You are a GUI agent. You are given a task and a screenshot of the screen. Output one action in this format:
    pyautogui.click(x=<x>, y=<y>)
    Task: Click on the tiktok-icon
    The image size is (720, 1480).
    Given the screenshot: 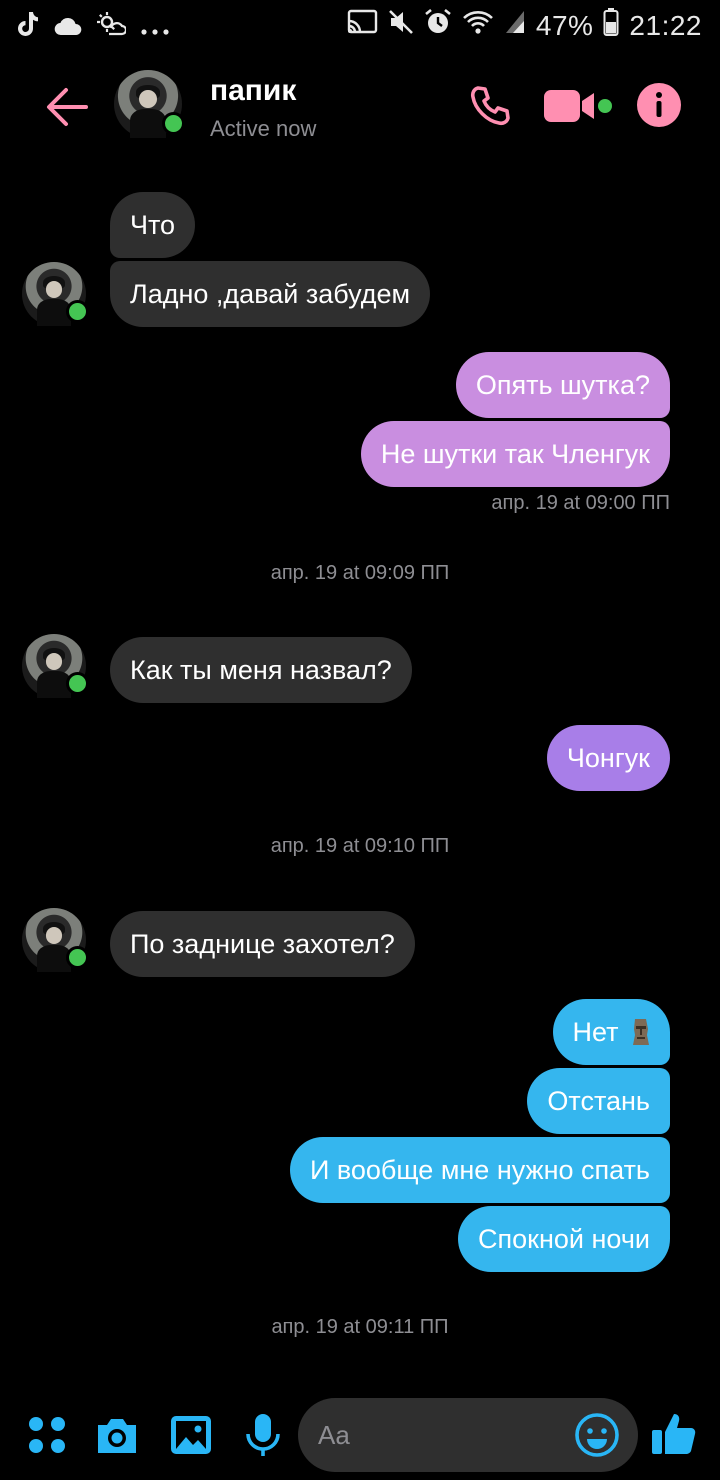 What is the action you would take?
    pyautogui.click(x=28, y=27)
    